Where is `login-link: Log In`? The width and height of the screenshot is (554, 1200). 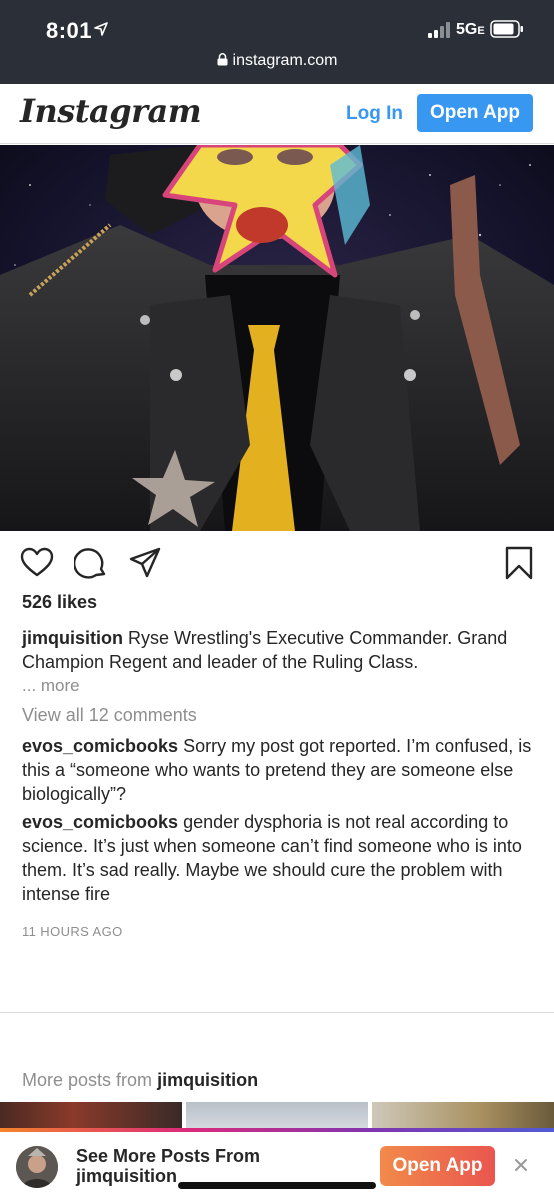
login-link: Log In is located at coordinates (374, 114).